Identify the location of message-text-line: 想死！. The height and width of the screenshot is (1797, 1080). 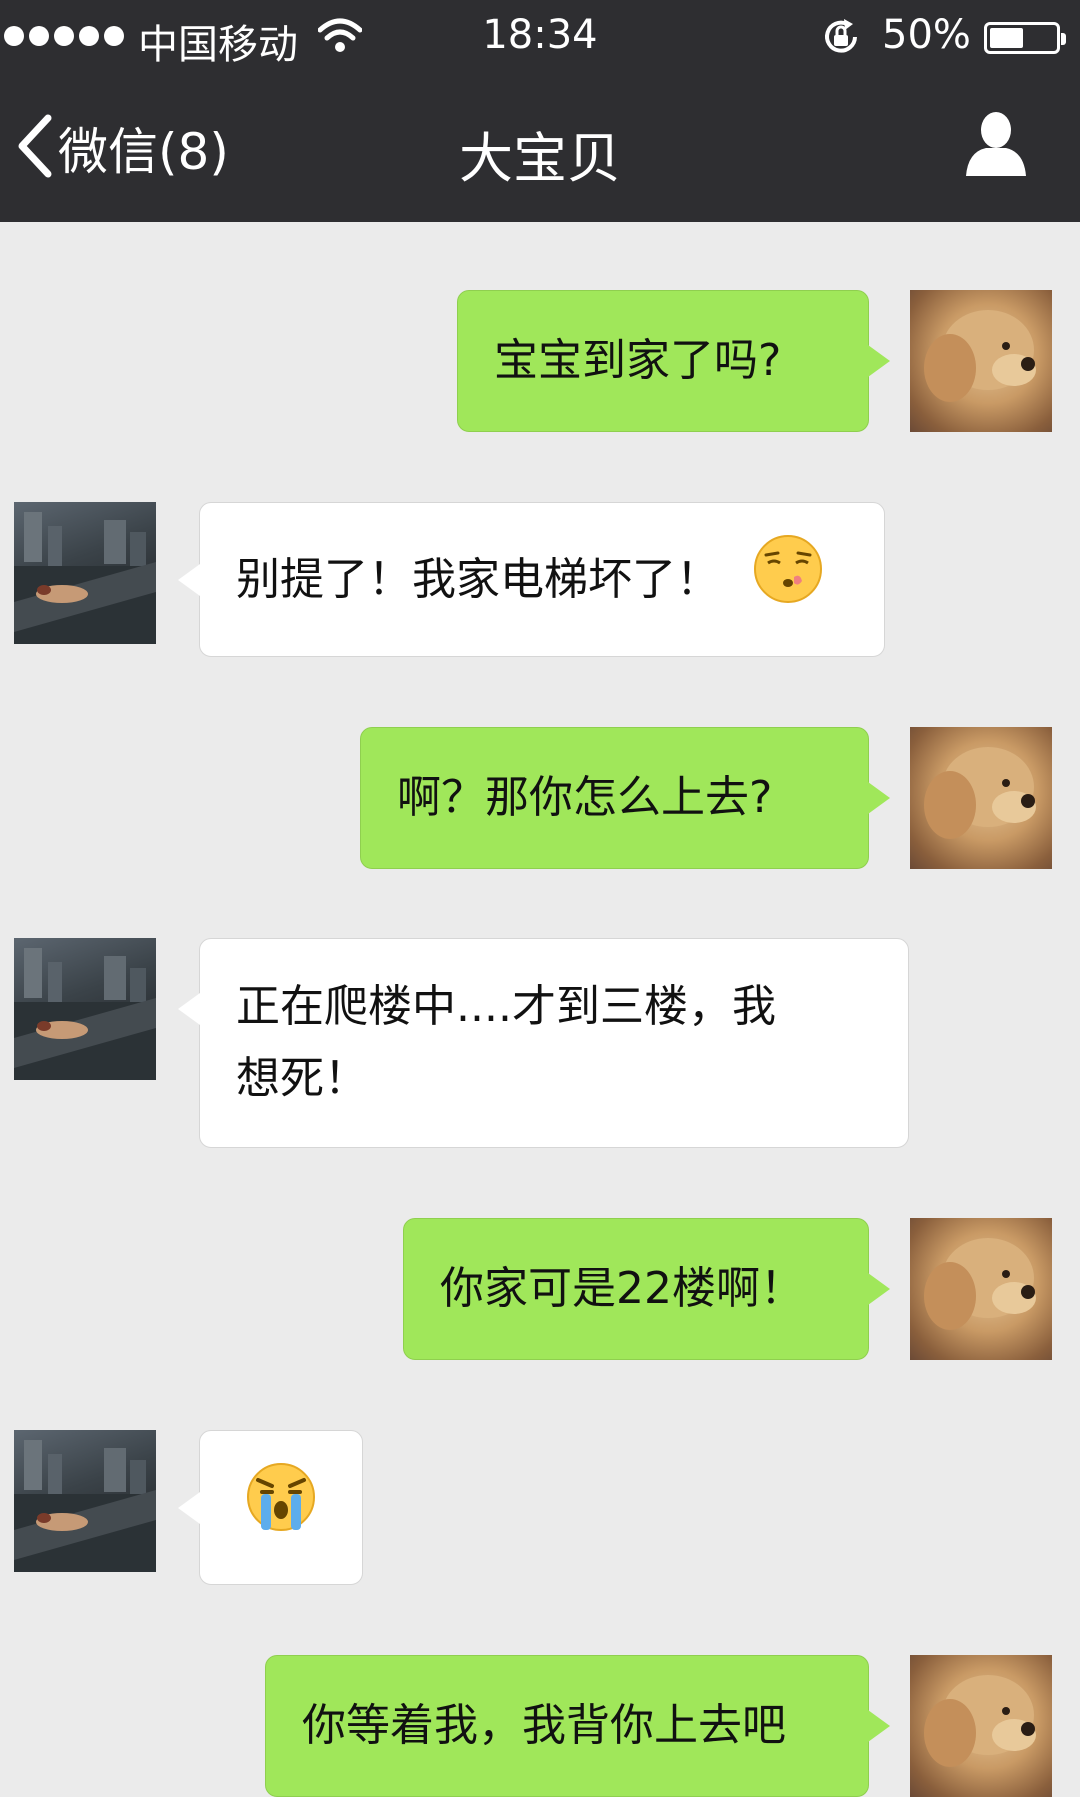
(302, 1078).